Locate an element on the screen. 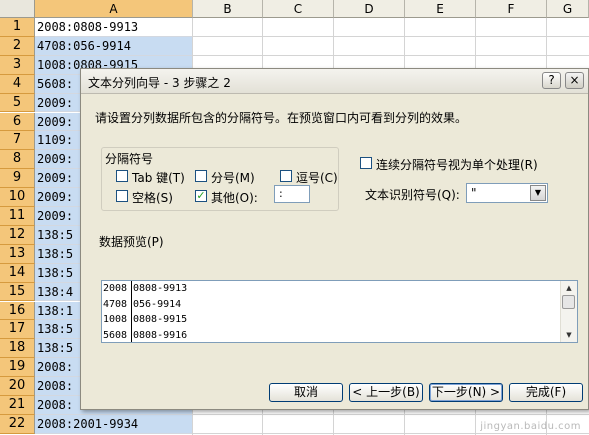  preview-cell: 1008 is located at coordinates (115, 319).